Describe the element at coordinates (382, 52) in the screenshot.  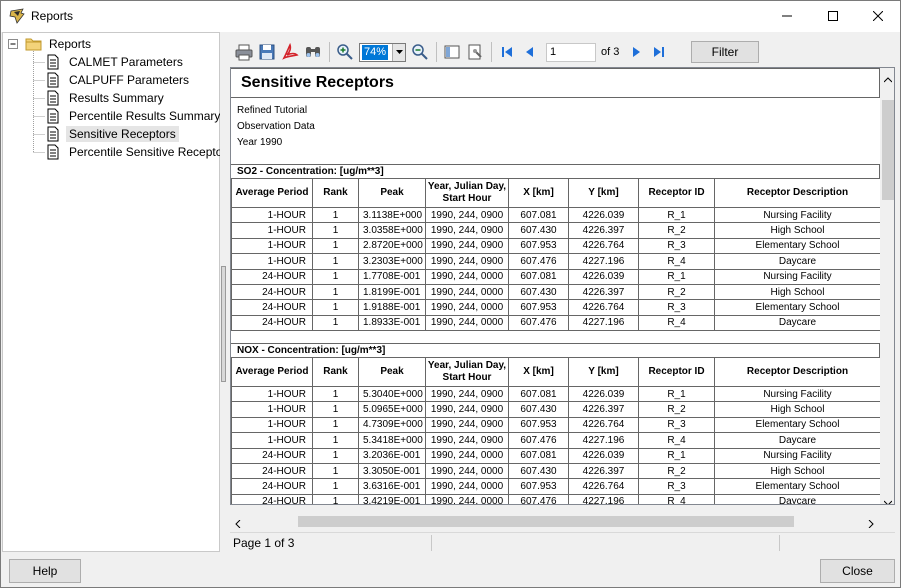
I see `zoom-select: 74%` at that location.